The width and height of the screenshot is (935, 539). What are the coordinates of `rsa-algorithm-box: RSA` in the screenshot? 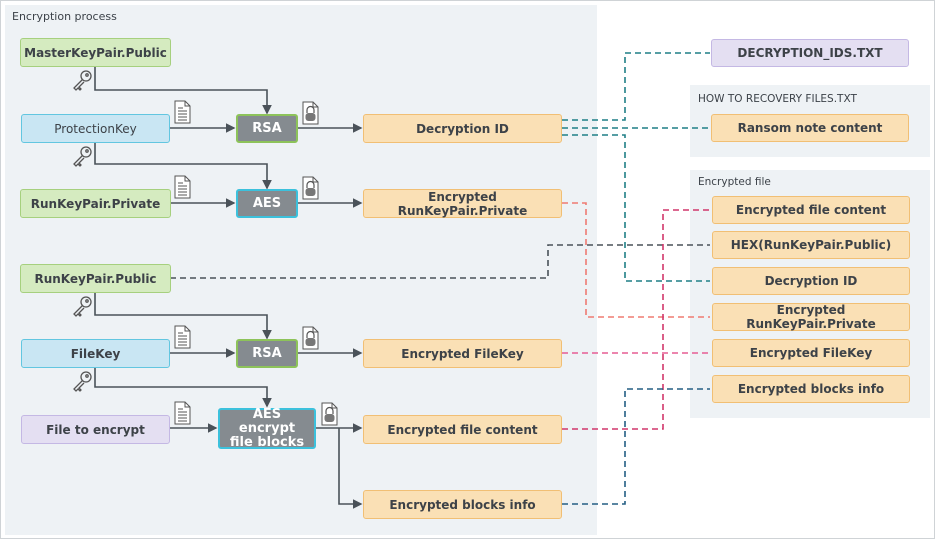 It's located at (267, 128).